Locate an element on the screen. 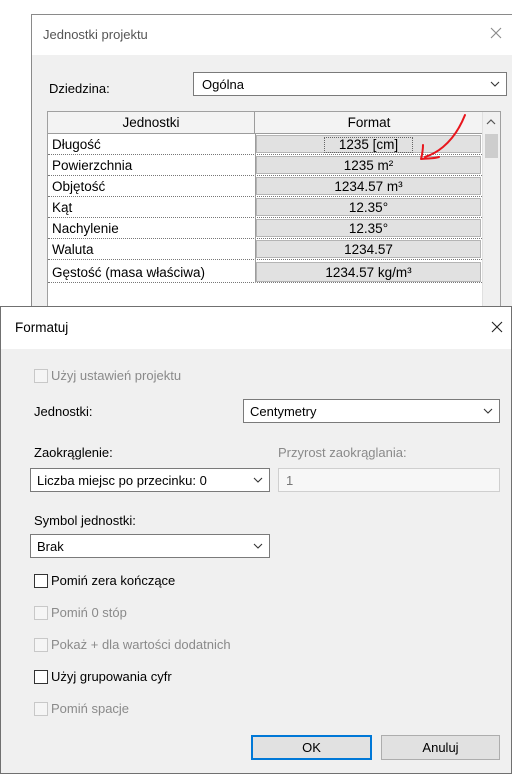 The image size is (512, 774). unit-symbol-label: Symbol jednostki: is located at coordinates (85, 520).